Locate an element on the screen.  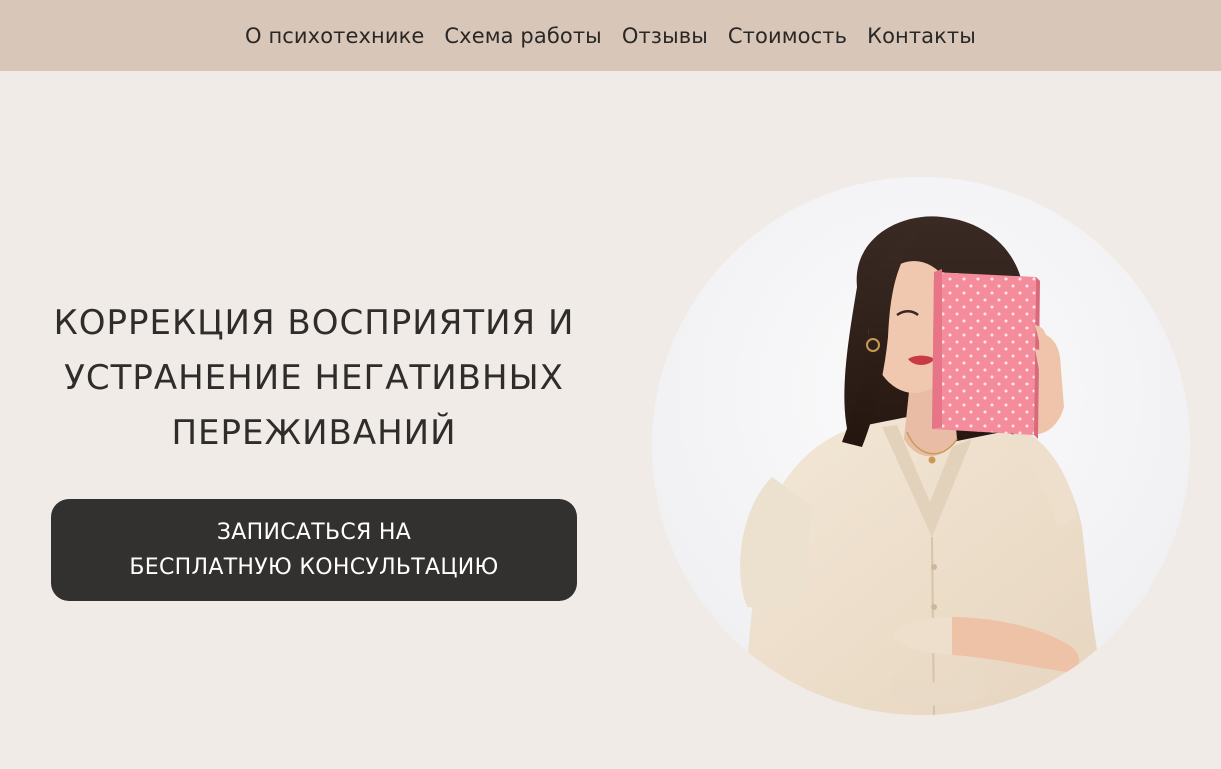
nav-link-scheme: Схема работы is located at coordinates (522, 35).